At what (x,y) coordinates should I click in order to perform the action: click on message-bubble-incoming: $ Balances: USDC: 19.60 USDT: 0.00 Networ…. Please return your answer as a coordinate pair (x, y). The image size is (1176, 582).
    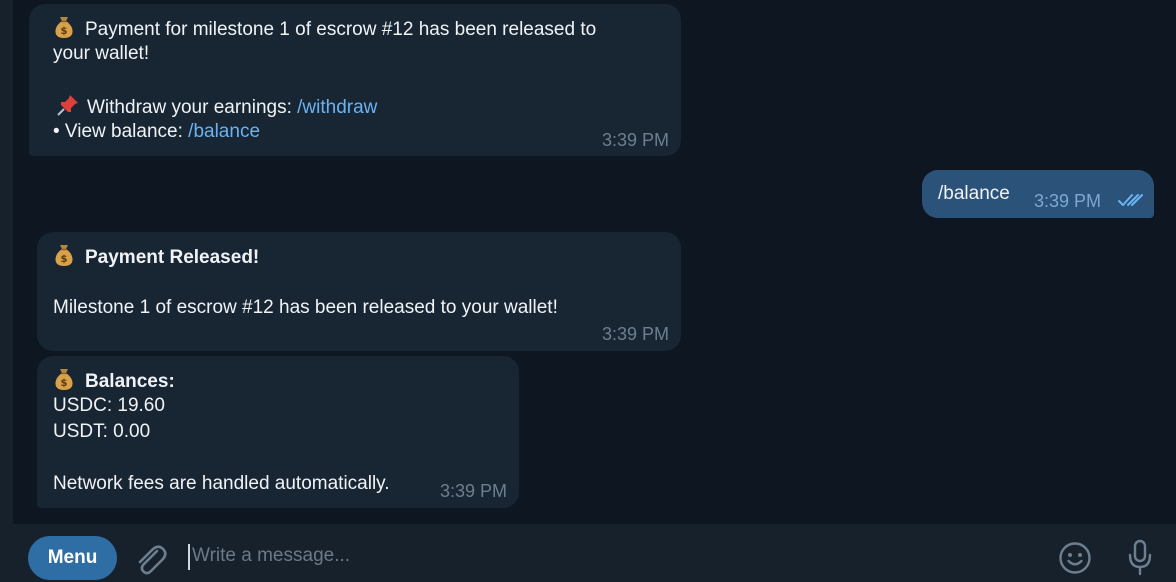
    Looking at the image, I should click on (278, 432).